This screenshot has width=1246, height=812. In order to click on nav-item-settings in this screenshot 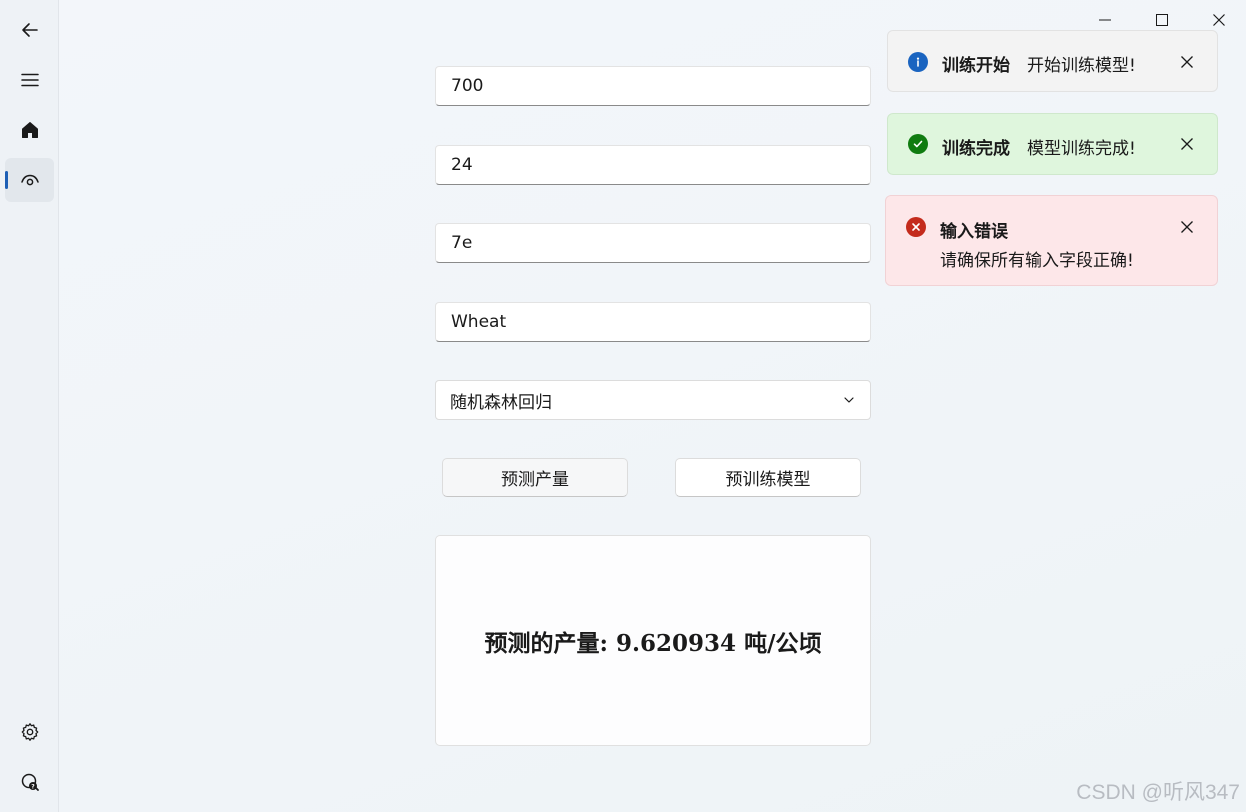, I will do `click(29, 732)`.